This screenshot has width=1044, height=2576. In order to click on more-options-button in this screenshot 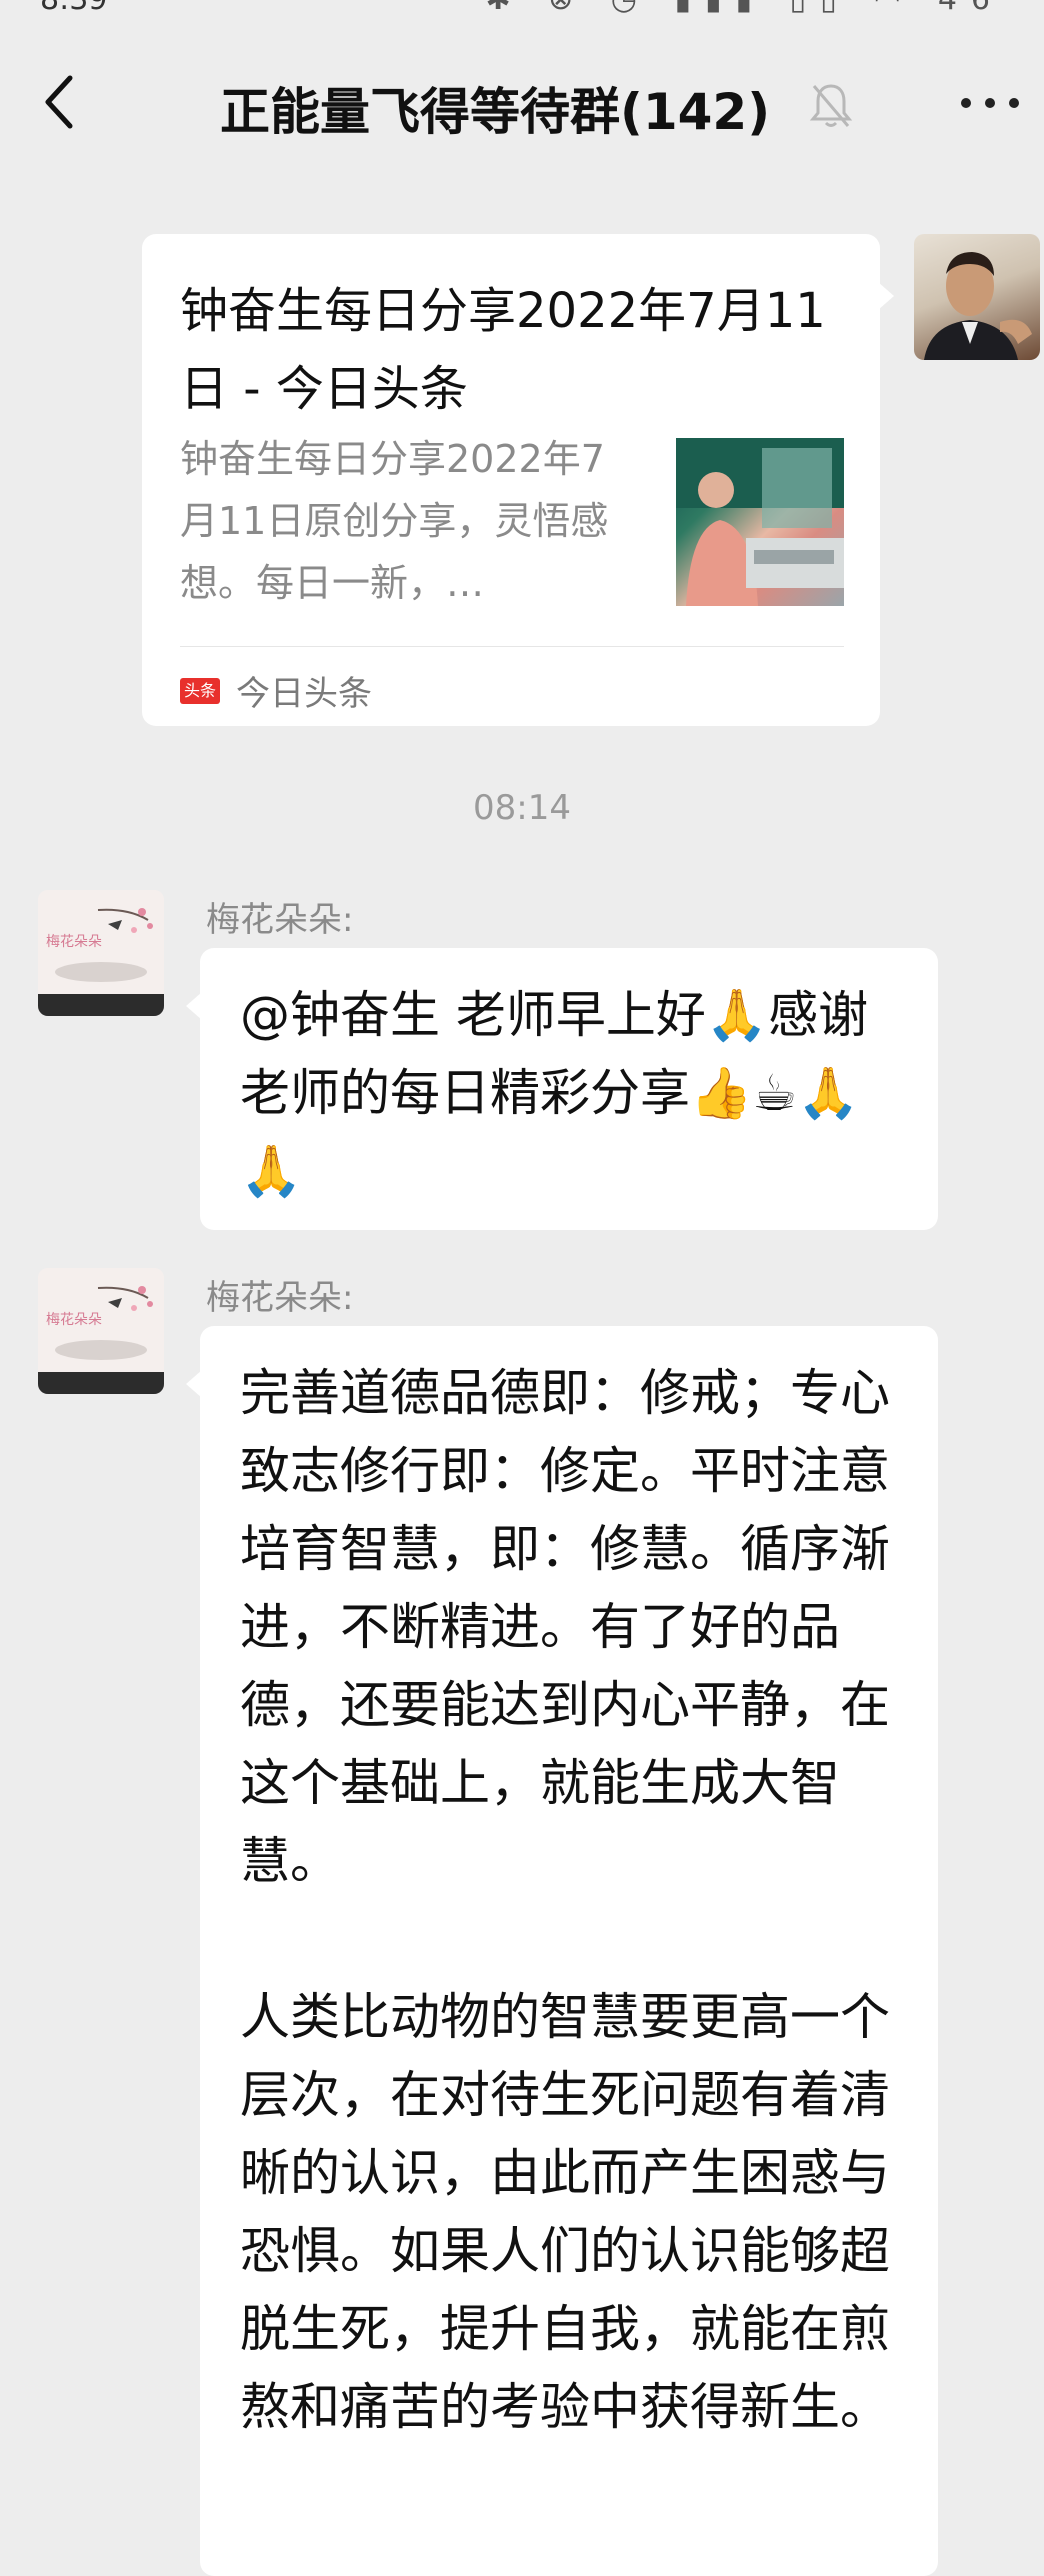, I will do `click(990, 102)`.